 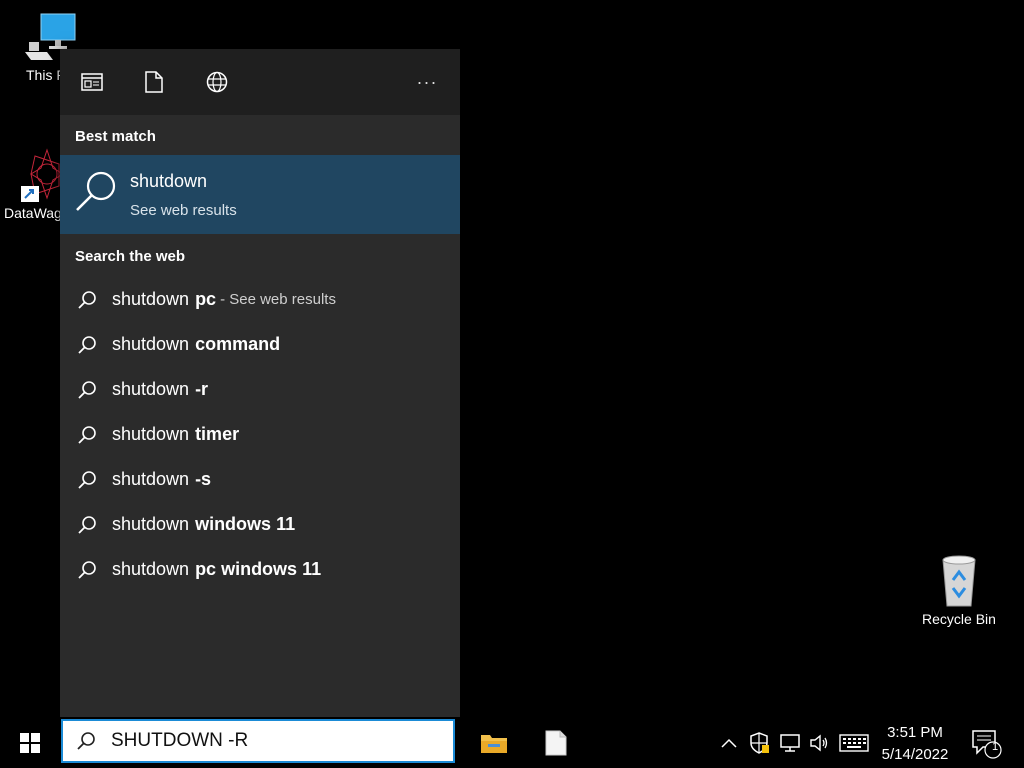 I want to click on documents-scope-button, so click(x=154, y=82).